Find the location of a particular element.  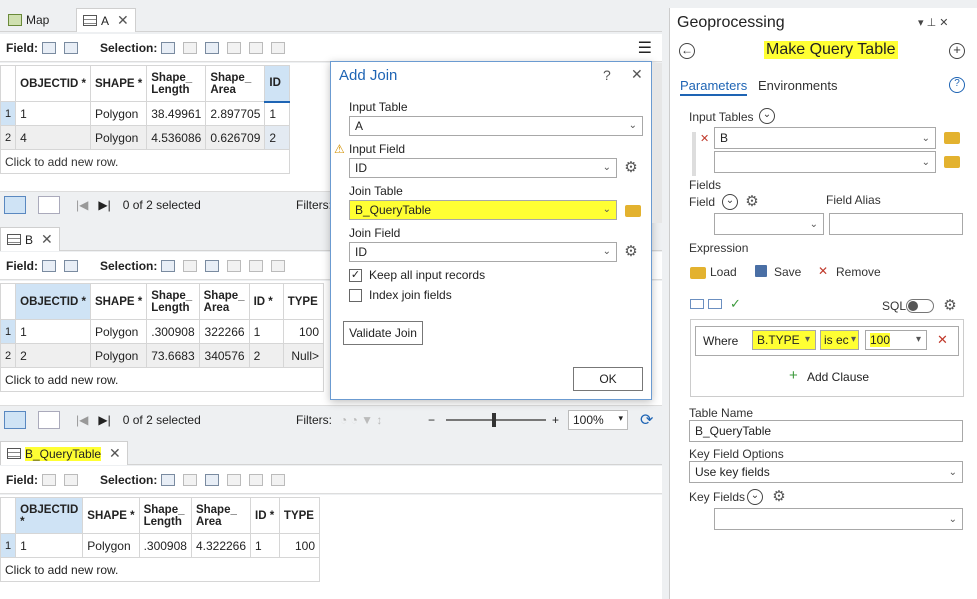

back-icon: ← is located at coordinates (687, 51).